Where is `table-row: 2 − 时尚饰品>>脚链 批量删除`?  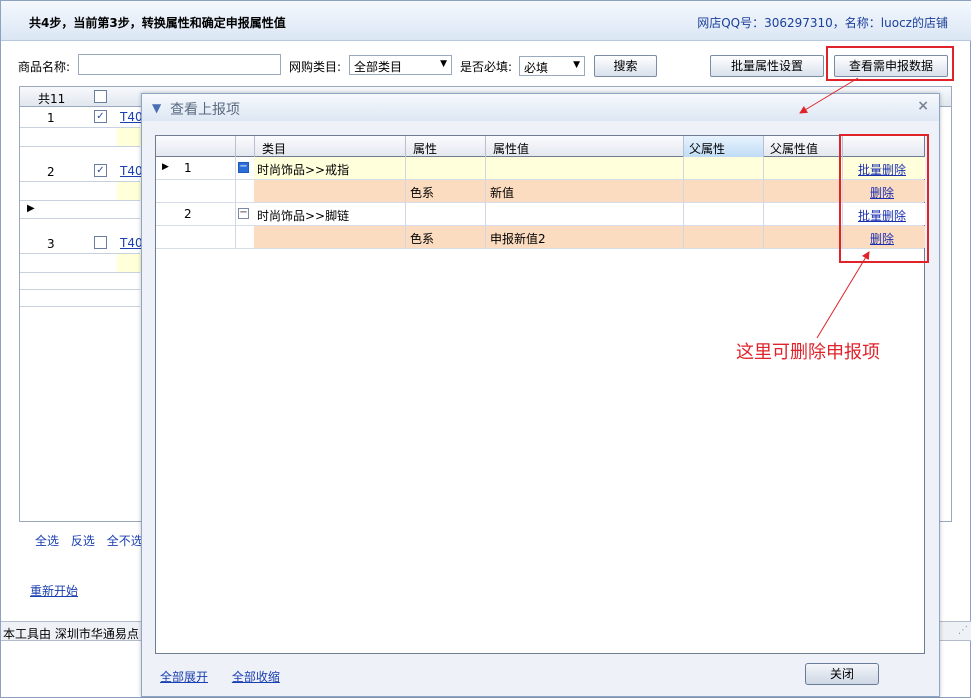 table-row: 2 − 时尚饰品>>脚链 批量删除 is located at coordinates (540, 214).